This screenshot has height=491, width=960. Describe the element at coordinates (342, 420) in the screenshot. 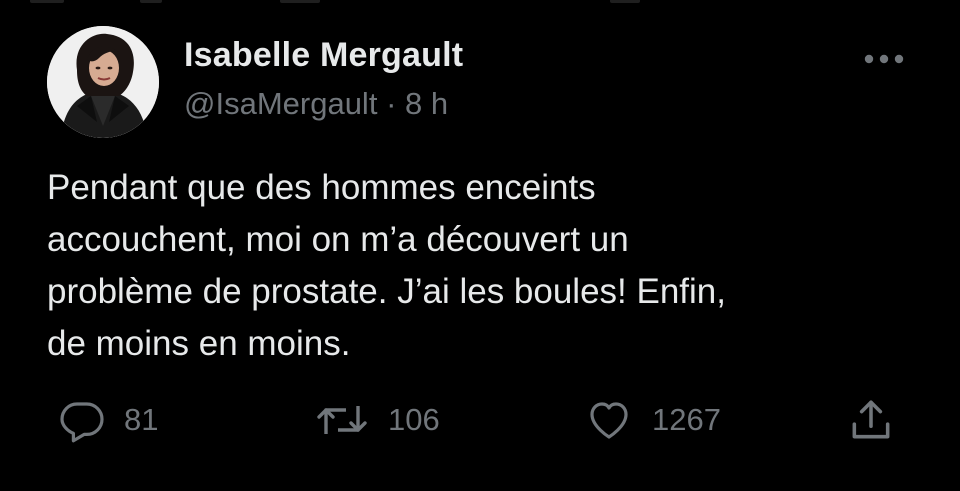

I see `retweet-icon` at that location.